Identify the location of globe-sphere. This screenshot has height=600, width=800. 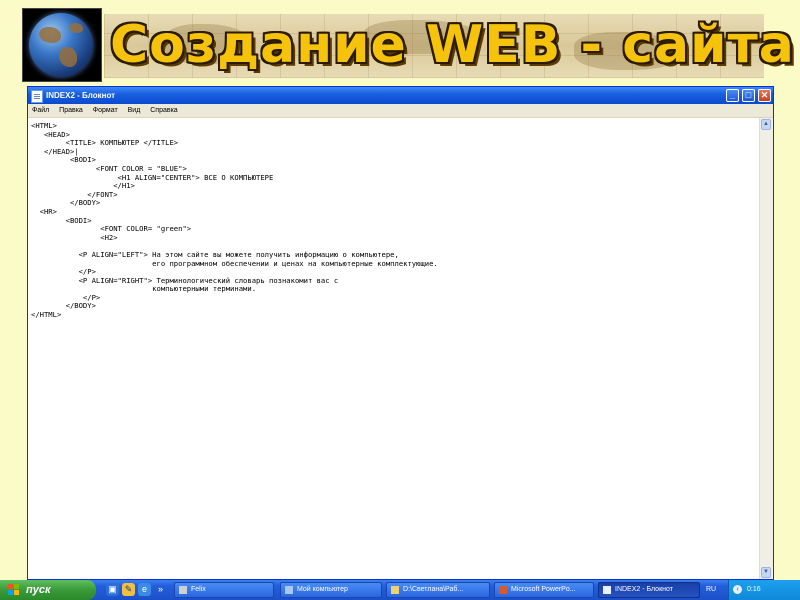
(61, 45).